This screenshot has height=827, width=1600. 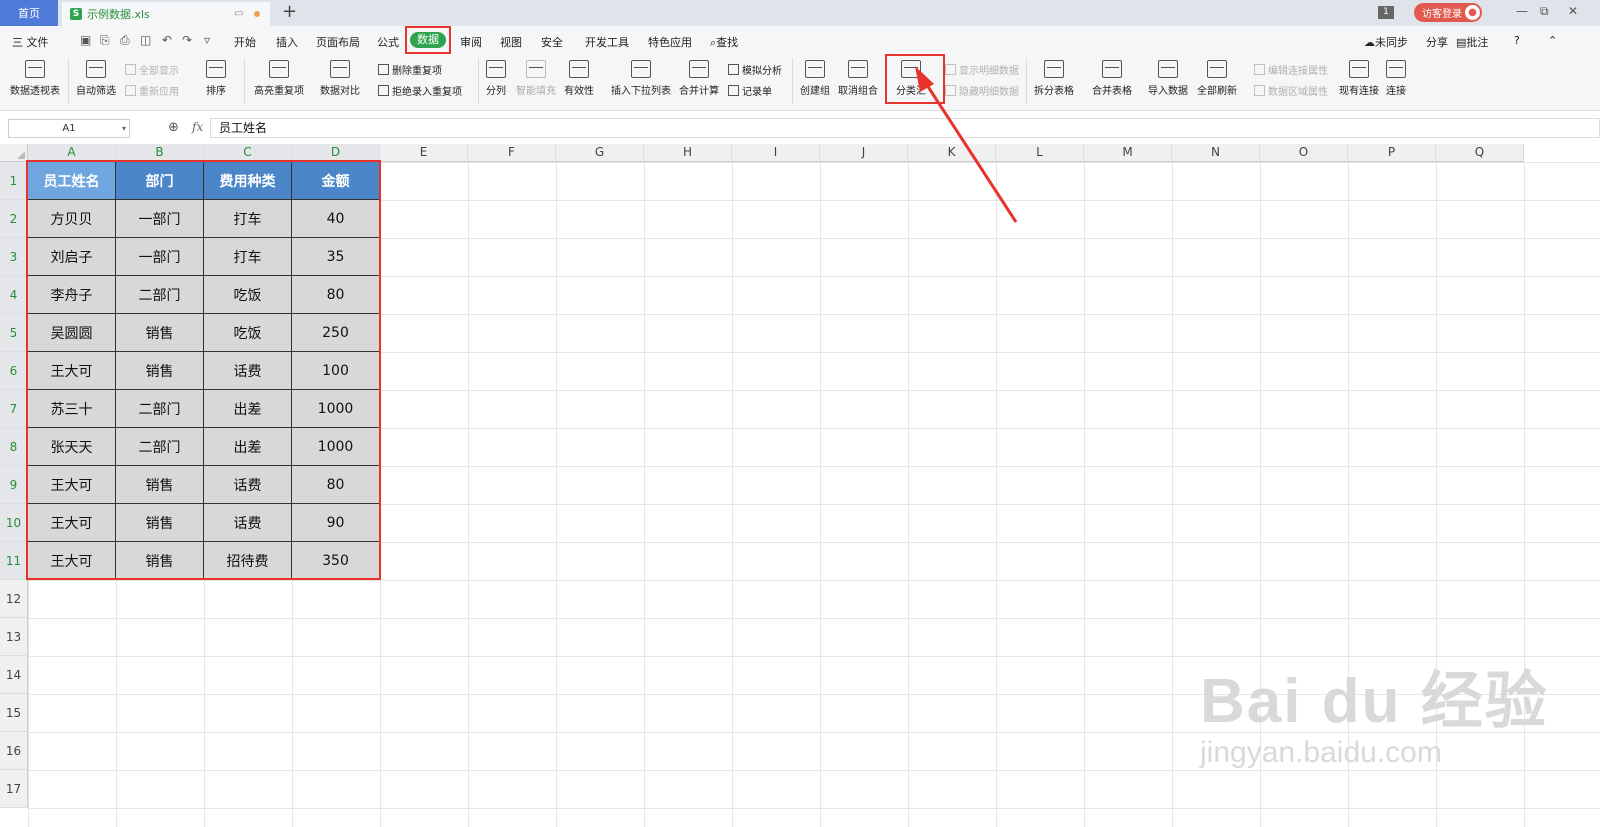 What do you see at coordinates (1472, 42) in the screenshot?
I see `comment-button: ▤批注` at bounding box center [1472, 42].